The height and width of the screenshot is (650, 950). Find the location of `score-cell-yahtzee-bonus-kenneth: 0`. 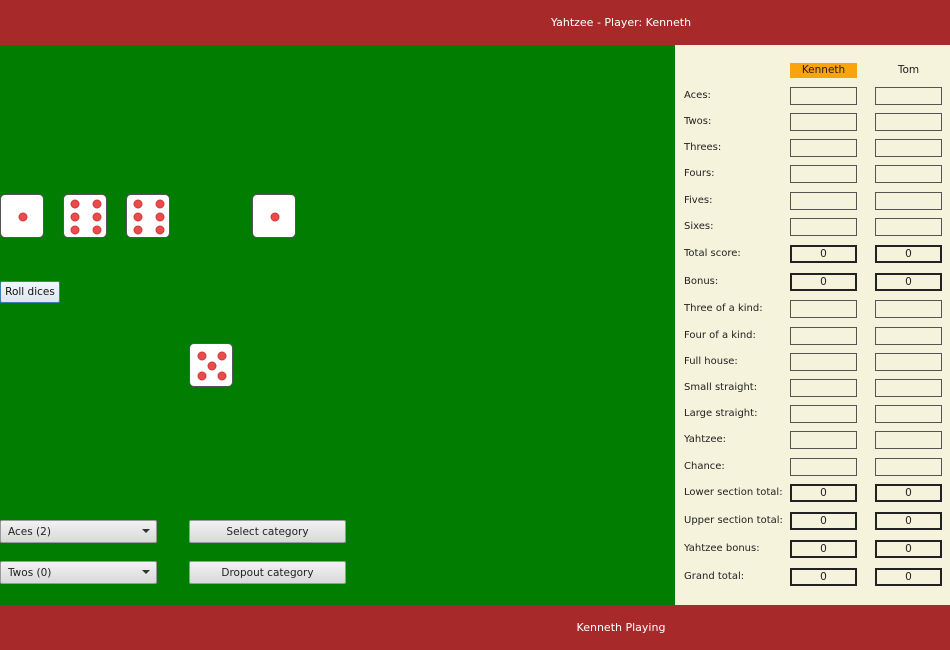

score-cell-yahtzee-bonus-kenneth: 0 is located at coordinates (823, 549).